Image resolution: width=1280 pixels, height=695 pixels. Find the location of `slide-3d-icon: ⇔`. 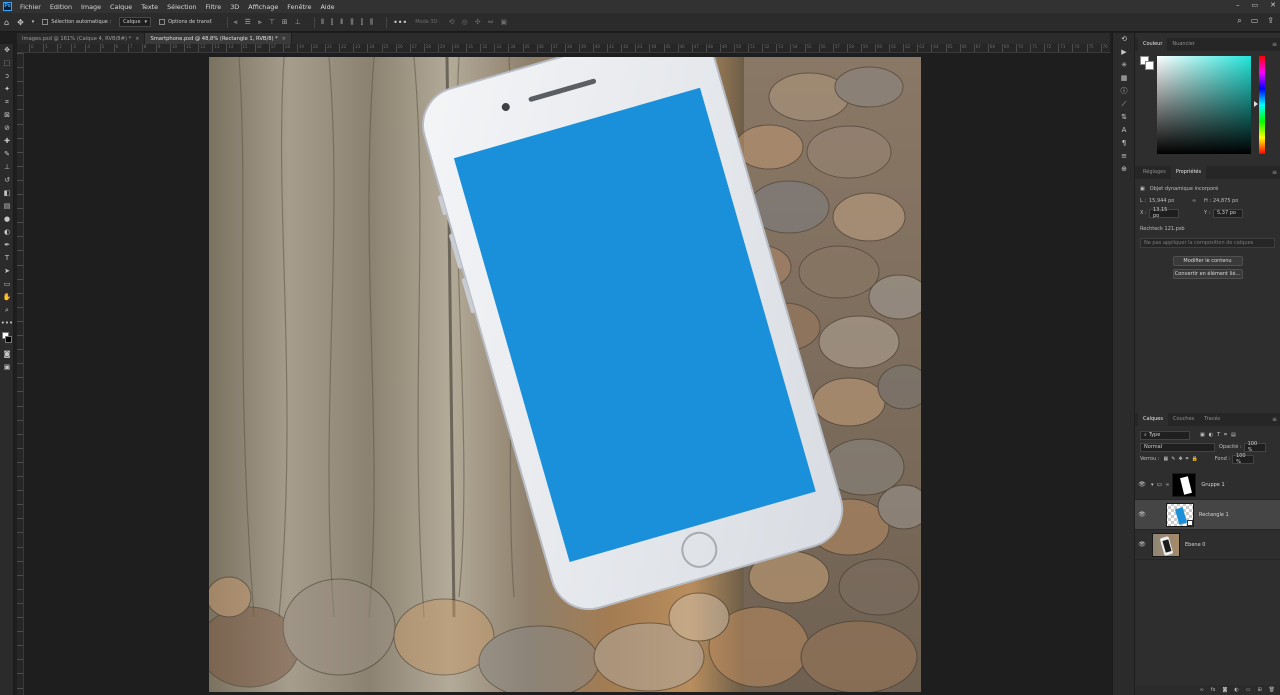

slide-3d-icon: ⇔ is located at coordinates (491, 22).